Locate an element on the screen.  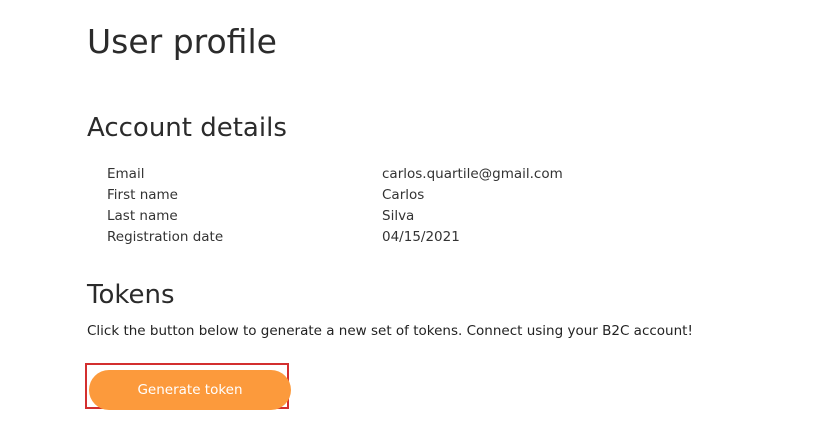
detail-row-registration-date: Registration date 04/15/2021 is located at coordinates (387, 237).